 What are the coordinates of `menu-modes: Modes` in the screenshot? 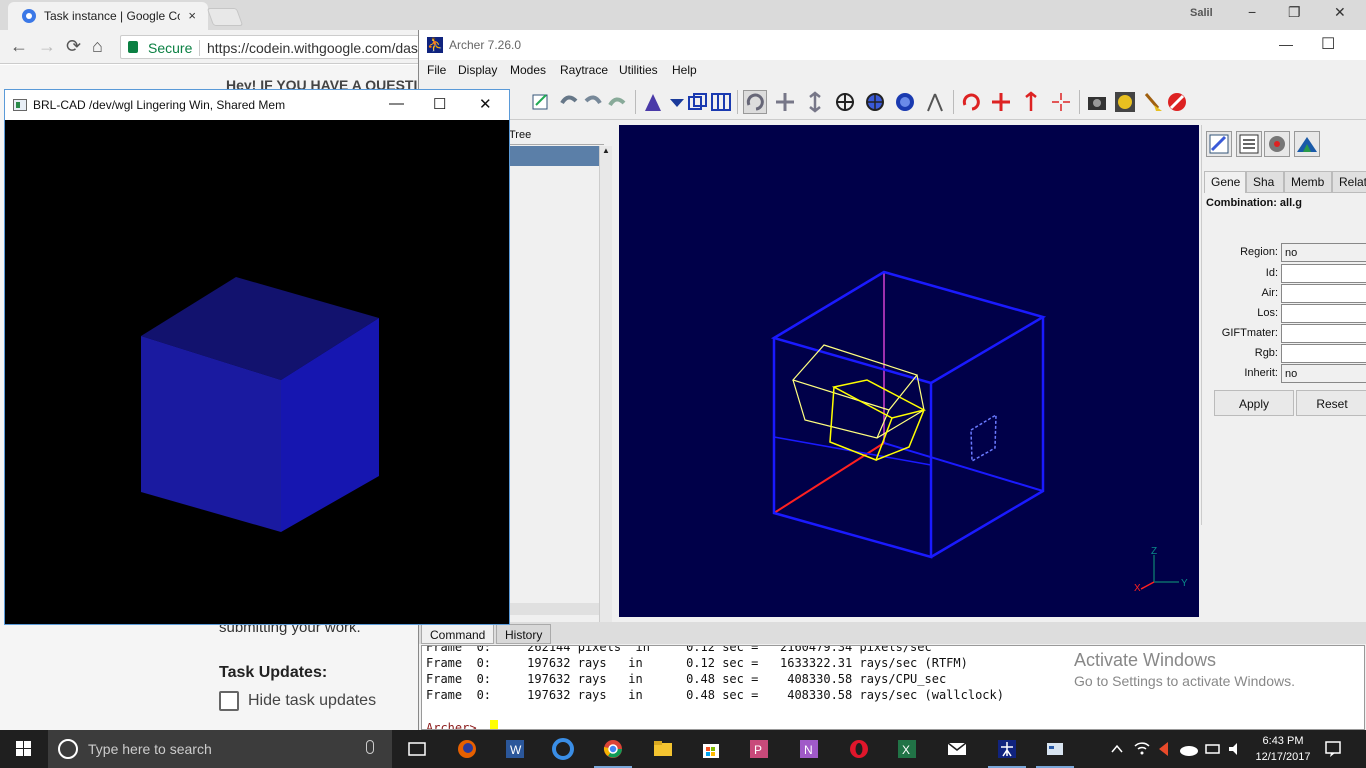 It's located at (528, 70).